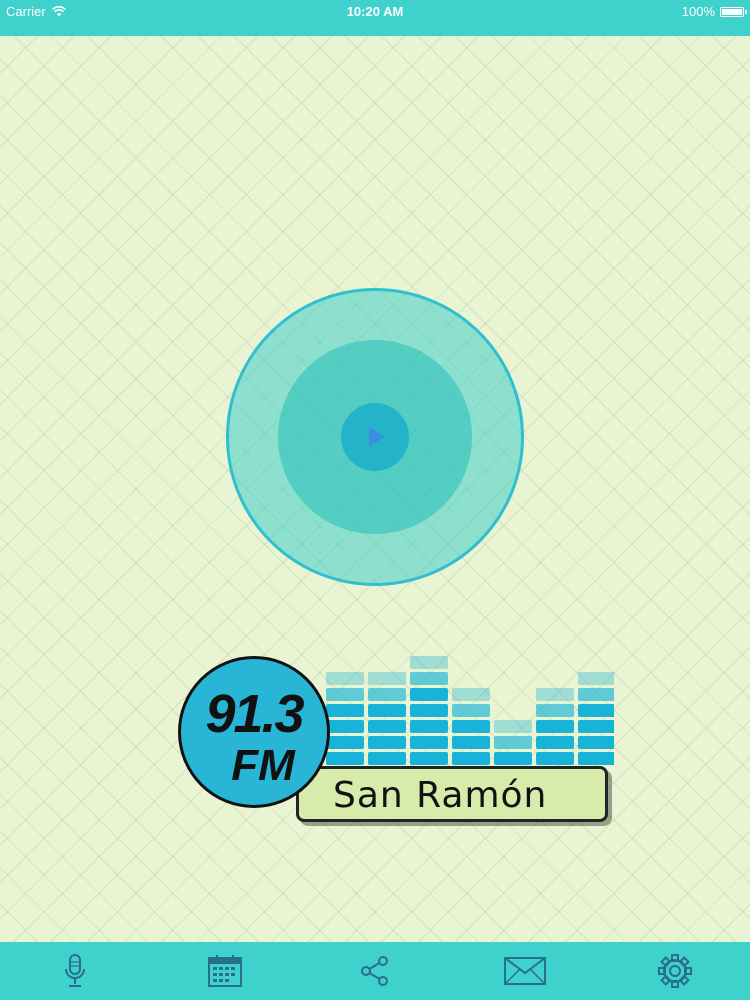  I want to click on tab-share, so click(375, 971).